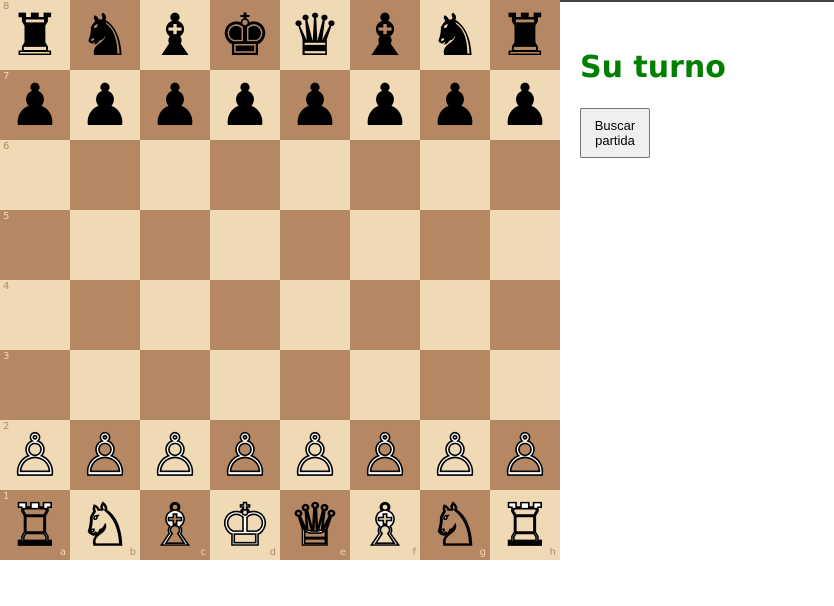 The width and height of the screenshot is (834, 606). Describe the element at coordinates (455, 245) in the screenshot. I see `square-g5` at that location.